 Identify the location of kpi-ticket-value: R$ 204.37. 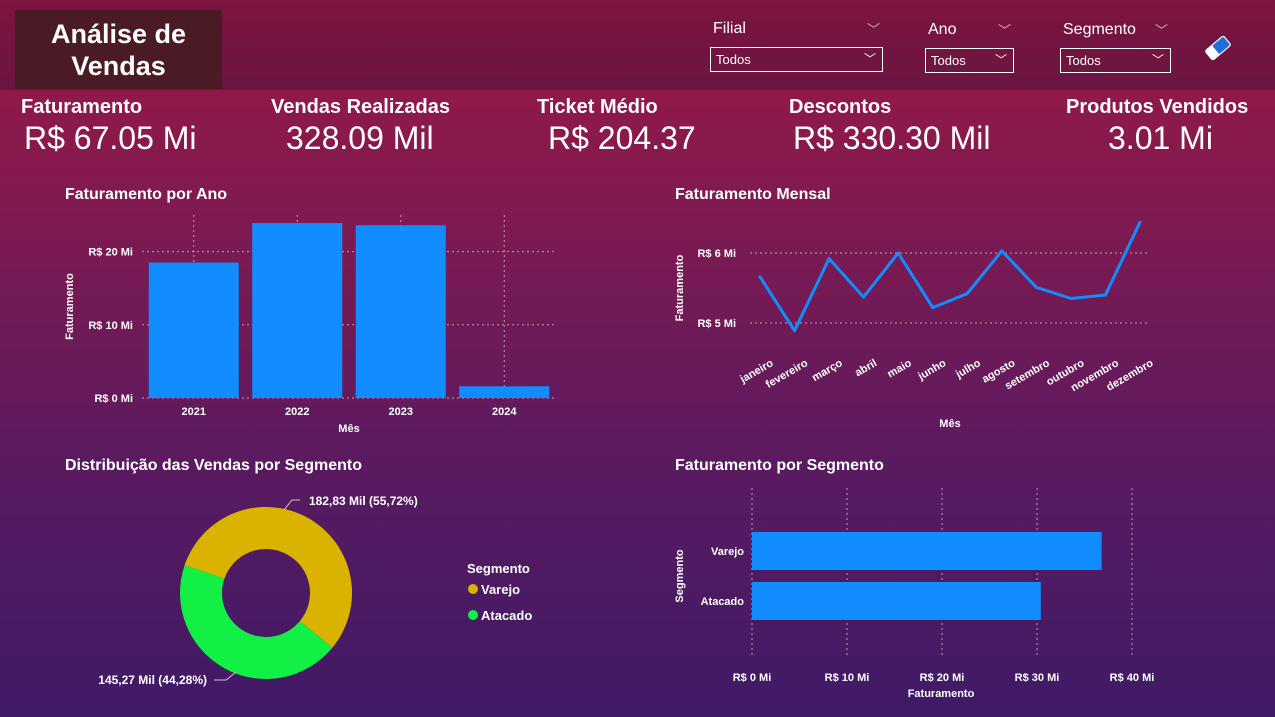
(622, 138).